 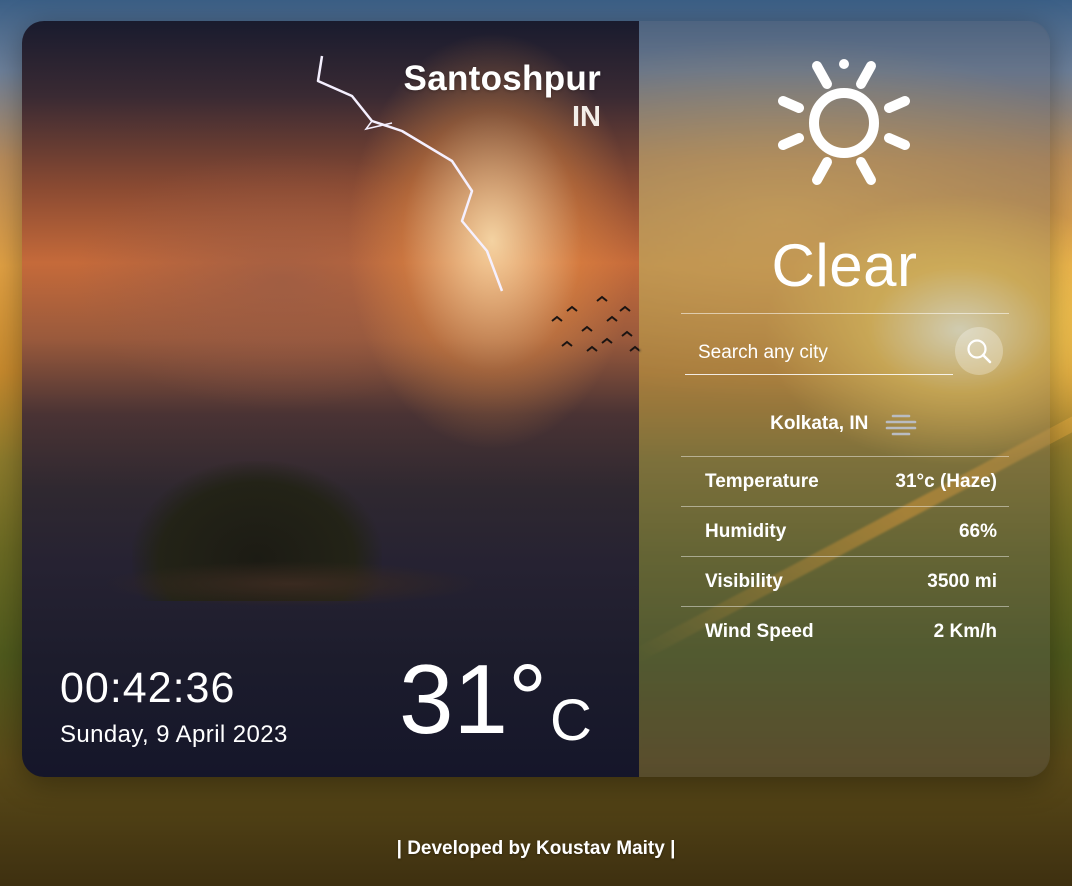 What do you see at coordinates (946, 481) in the screenshot?
I see `stat-value: 31°c (Haze)` at bounding box center [946, 481].